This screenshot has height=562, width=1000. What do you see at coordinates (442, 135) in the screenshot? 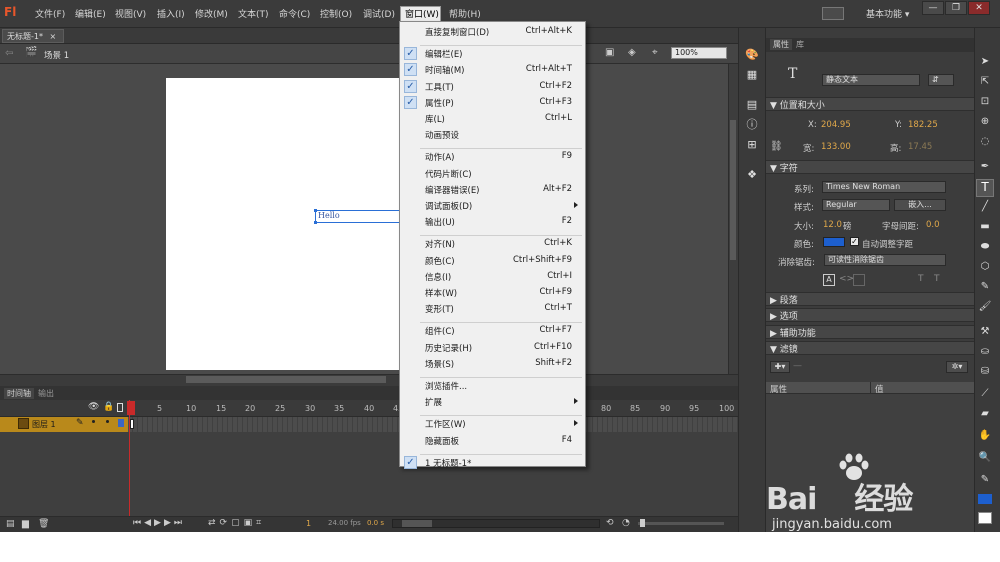
I see `window-menu-item: 动画预设` at bounding box center [442, 135].